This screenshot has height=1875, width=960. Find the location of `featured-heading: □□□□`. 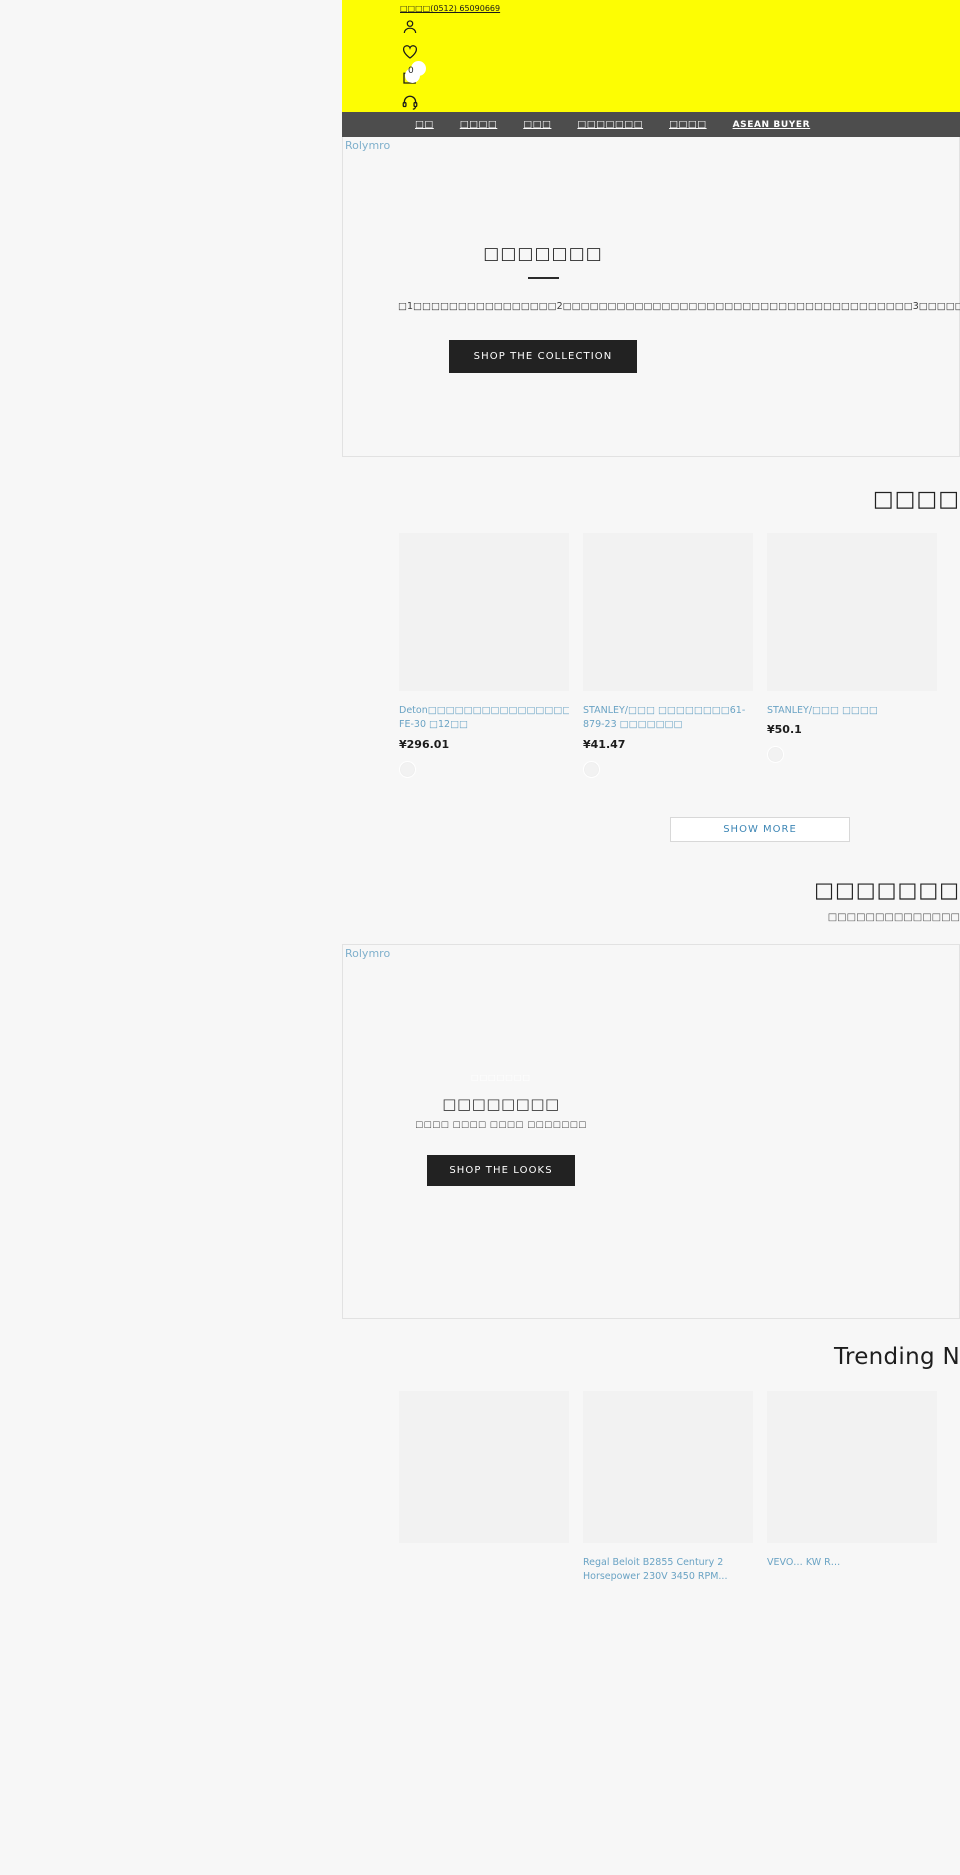

featured-heading: □□□□ is located at coordinates (916, 499).